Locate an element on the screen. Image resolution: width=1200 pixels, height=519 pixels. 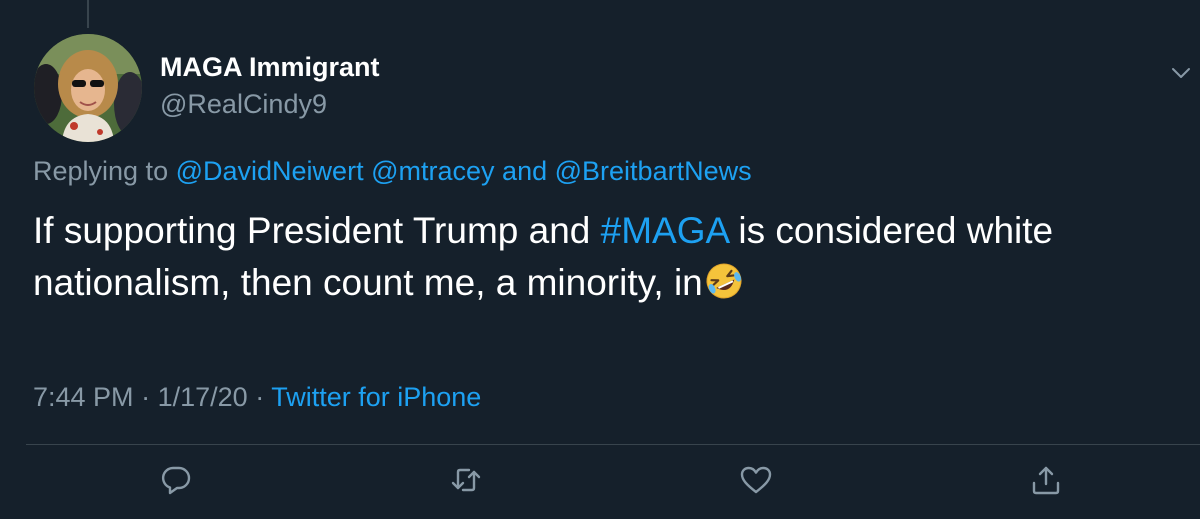
retweet-button is located at coordinates (466, 480).